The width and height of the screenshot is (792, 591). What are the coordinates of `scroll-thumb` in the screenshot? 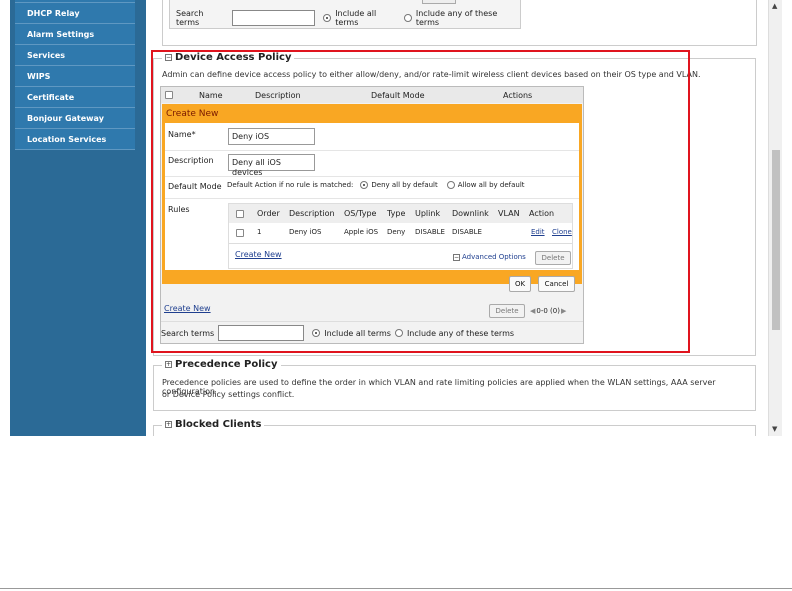 It's located at (776, 240).